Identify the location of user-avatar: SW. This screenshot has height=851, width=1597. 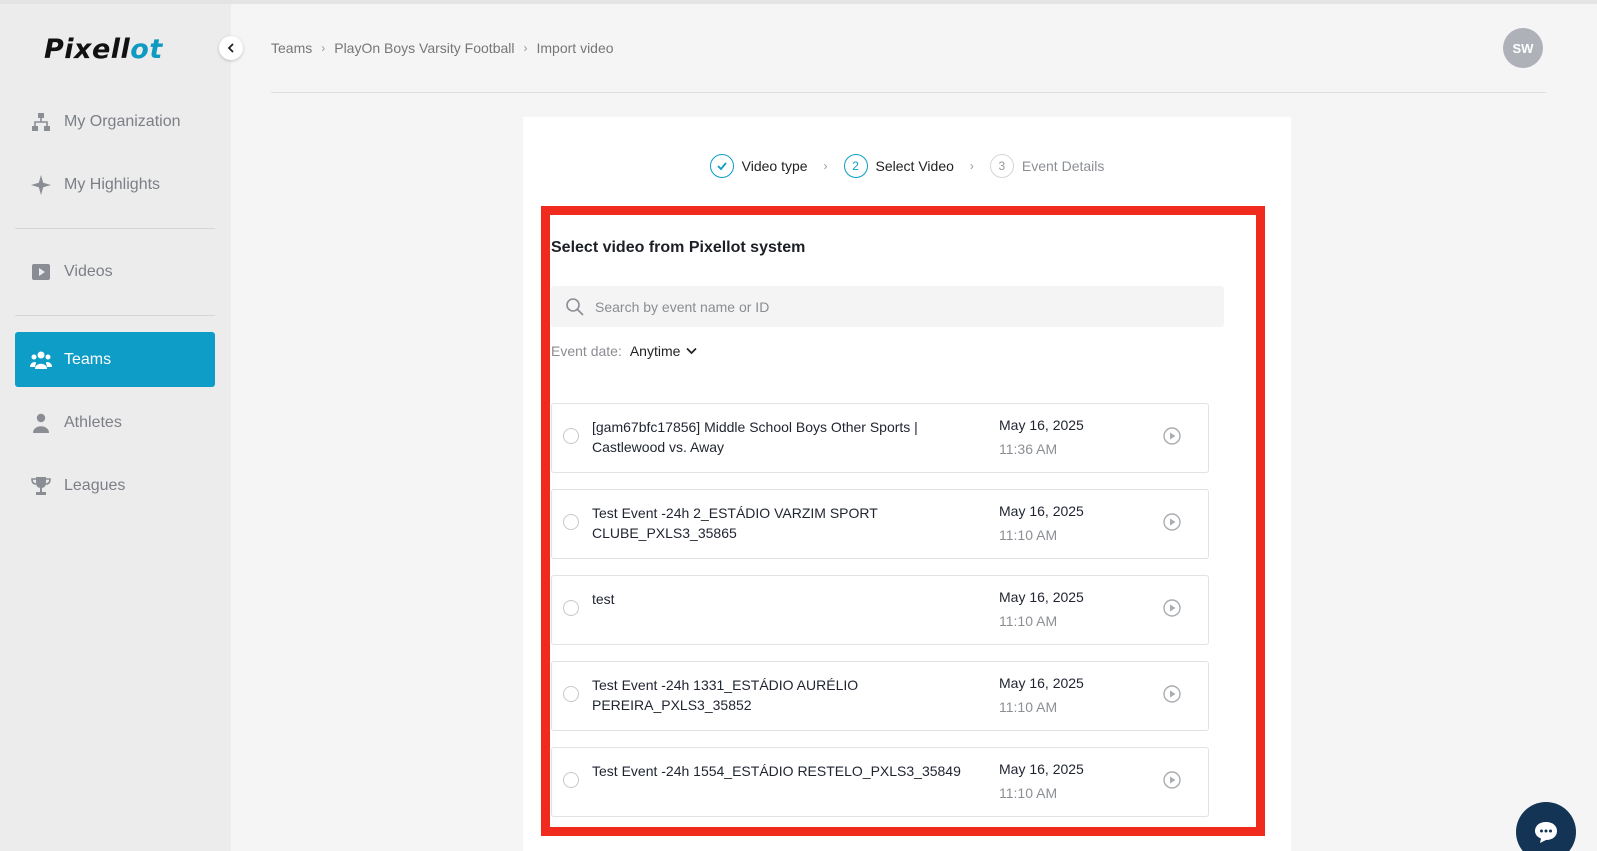
(1523, 48).